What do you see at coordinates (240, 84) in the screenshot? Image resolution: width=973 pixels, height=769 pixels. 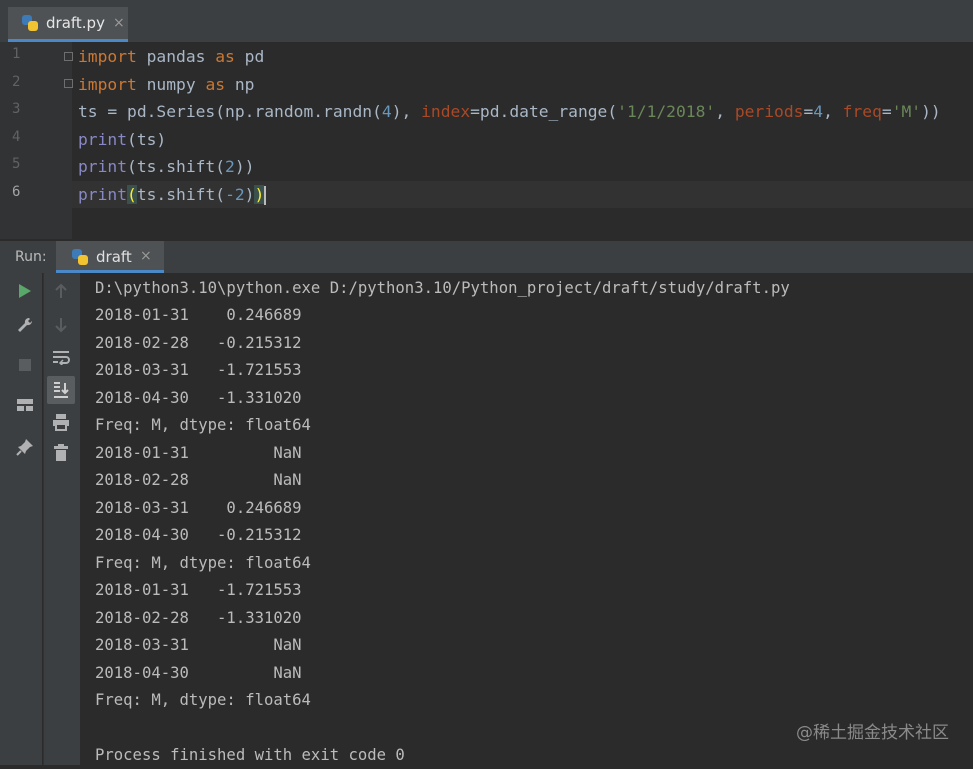 I see `alias: np` at bounding box center [240, 84].